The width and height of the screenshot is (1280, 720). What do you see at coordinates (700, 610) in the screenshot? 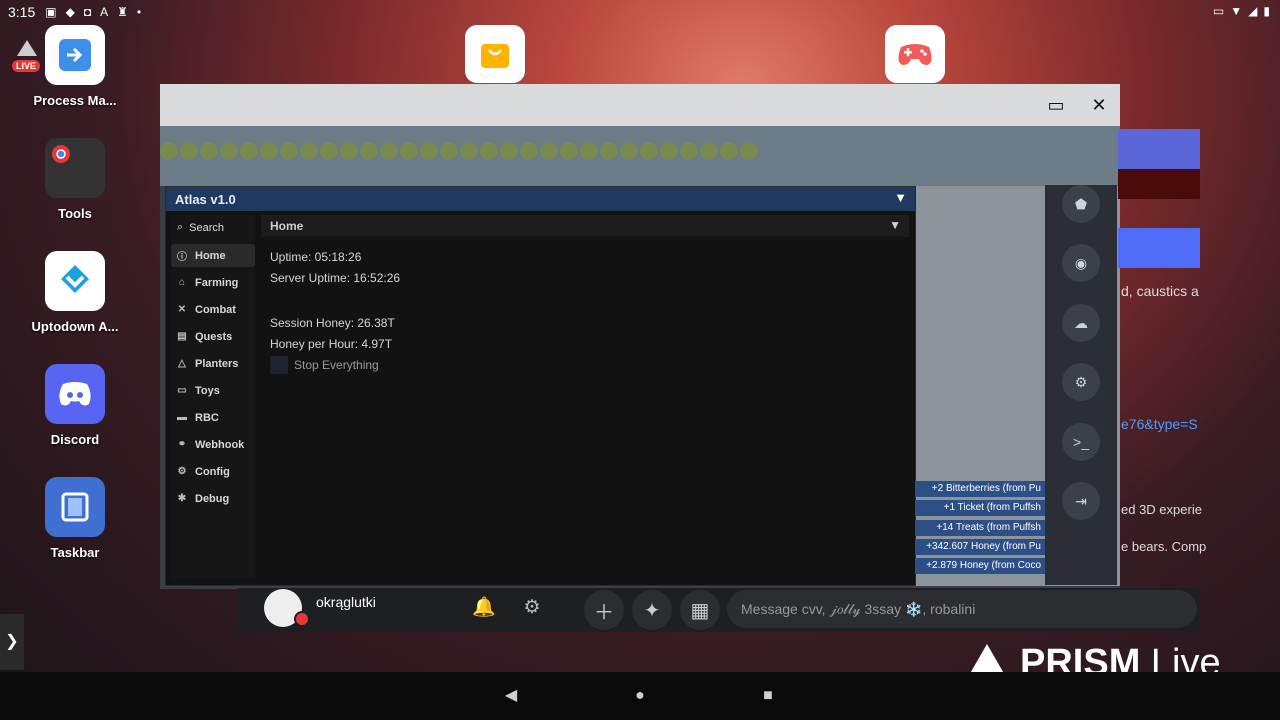
I see `gift-button: ▦` at bounding box center [700, 610].